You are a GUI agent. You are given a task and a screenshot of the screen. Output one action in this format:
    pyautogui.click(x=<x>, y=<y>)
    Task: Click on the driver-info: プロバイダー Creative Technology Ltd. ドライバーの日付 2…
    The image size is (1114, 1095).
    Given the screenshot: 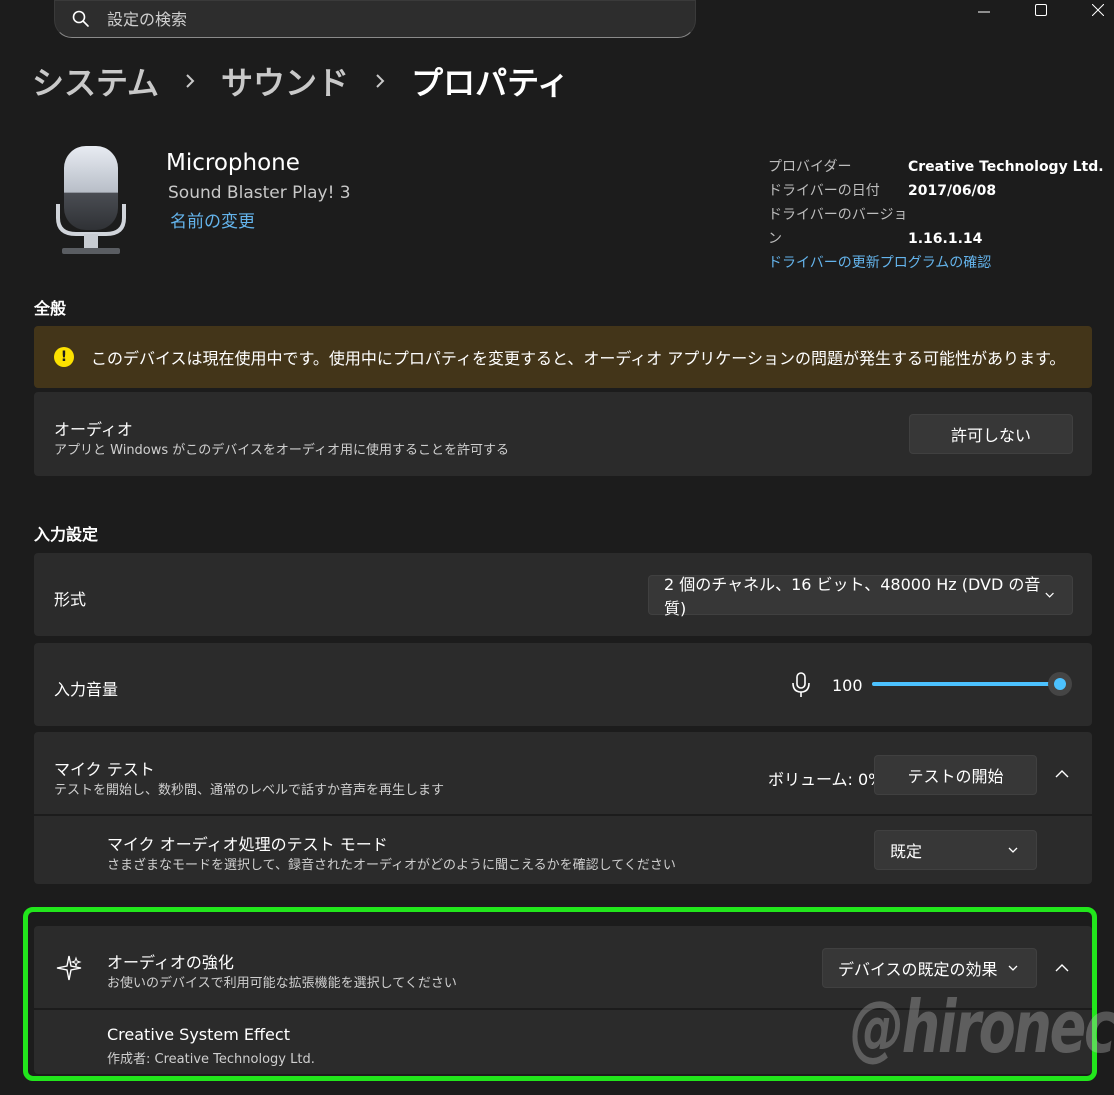 What is the action you would take?
    pyautogui.click(x=936, y=215)
    